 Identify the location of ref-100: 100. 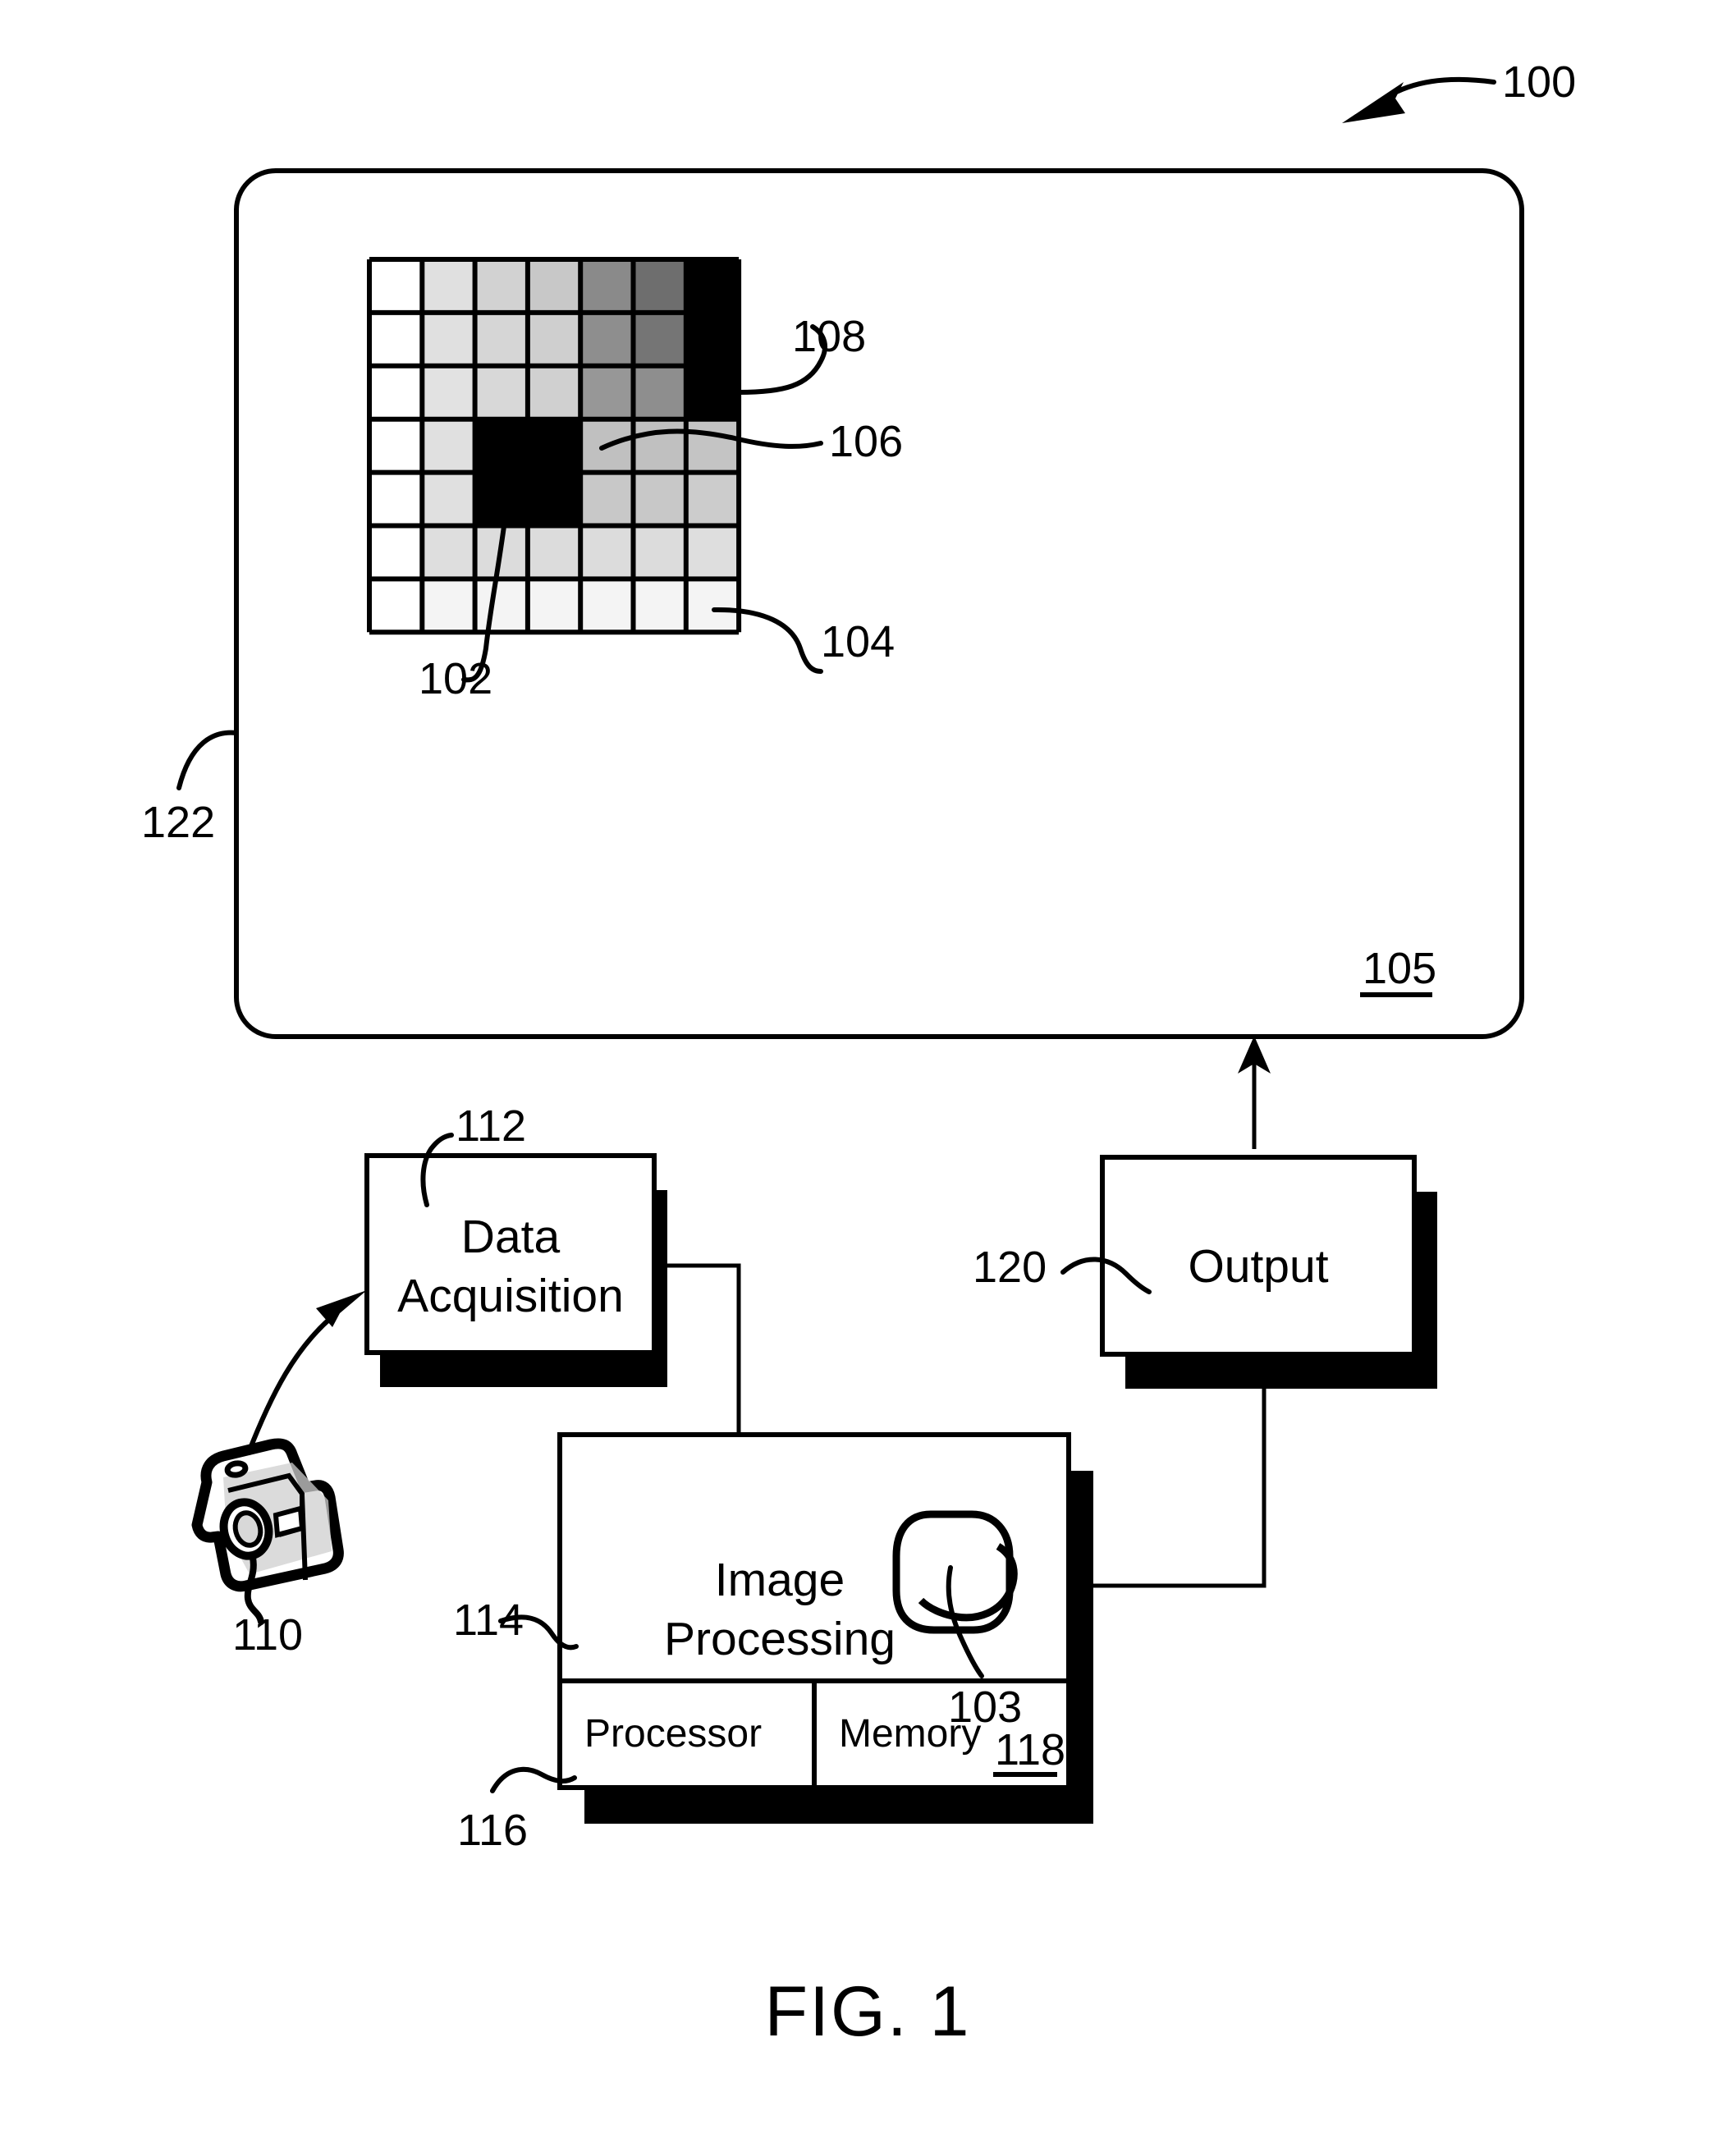
(1539, 82).